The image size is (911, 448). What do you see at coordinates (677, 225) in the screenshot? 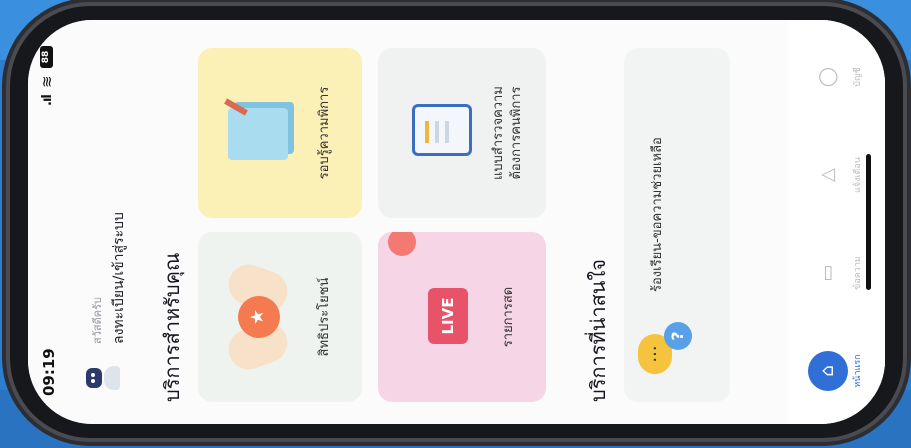
I see `complaint-card: ... ? ร้องเรียน-ขอความช่วยเหลือ` at bounding box center [677, 225].